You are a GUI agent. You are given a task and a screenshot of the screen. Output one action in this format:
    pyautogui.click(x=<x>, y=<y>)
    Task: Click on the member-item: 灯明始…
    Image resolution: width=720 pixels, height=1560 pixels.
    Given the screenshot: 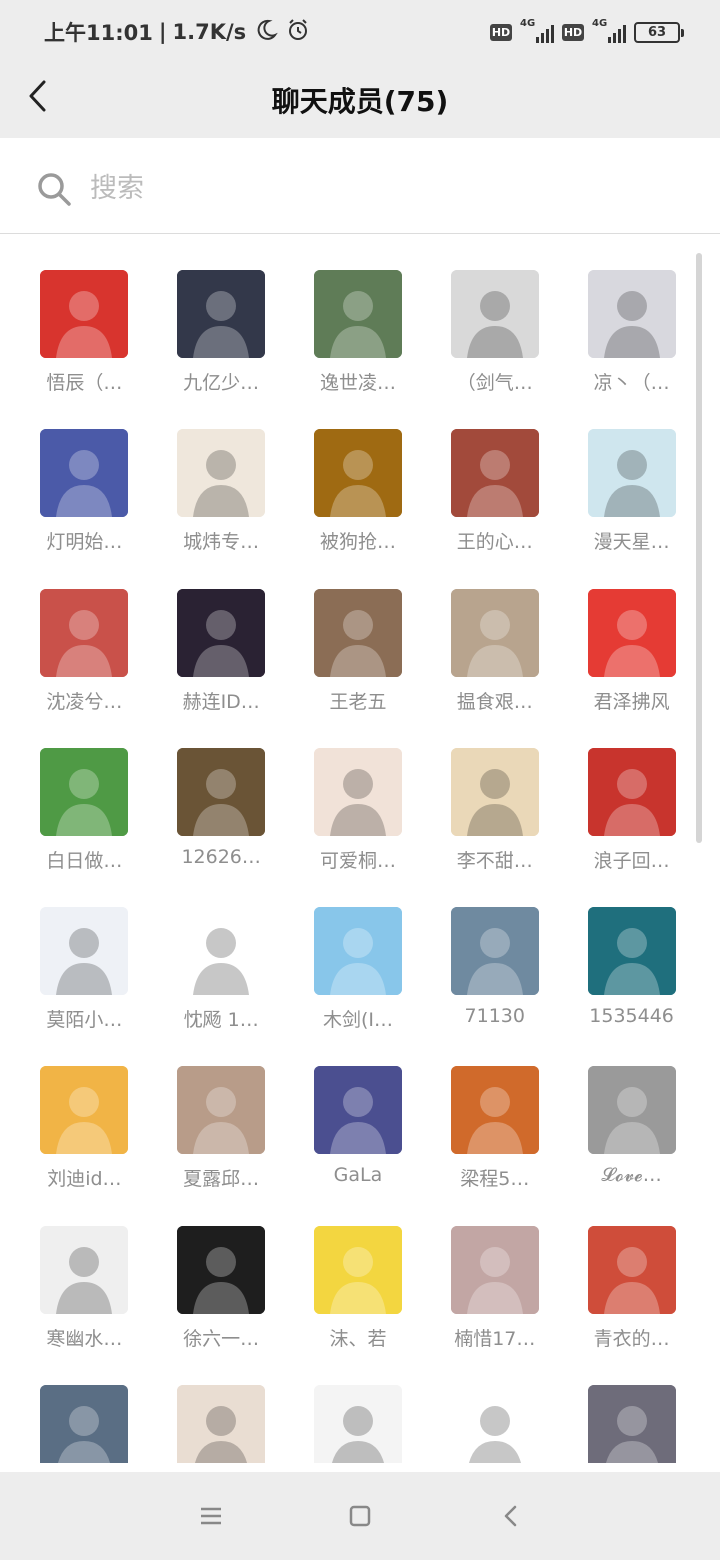 What is the action you would take?
    pyautogui.click(x=84, y=508)
    